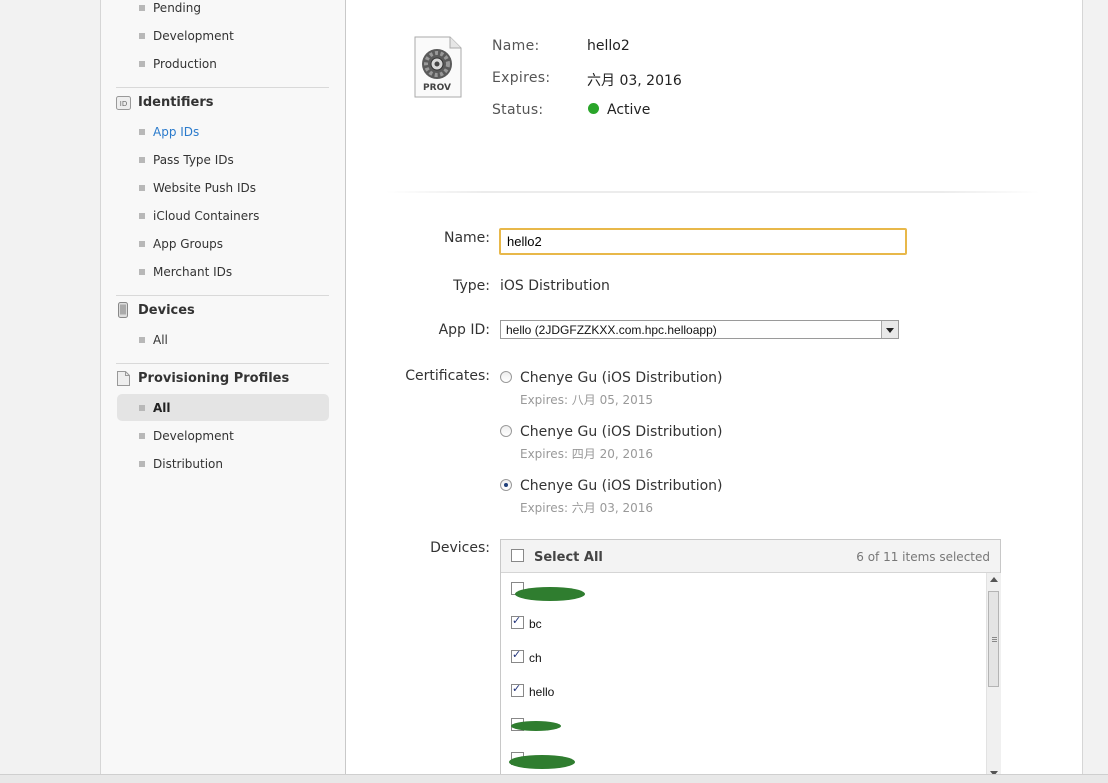 The image size is (1108, 783). Describe the element at coordinates (155, 408) in the screenshot. I see `sidebar-item-profiles-all: All` at that location.